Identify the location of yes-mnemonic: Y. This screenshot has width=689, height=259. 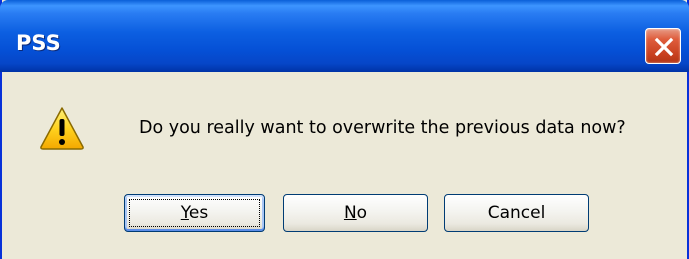
(184, 213).